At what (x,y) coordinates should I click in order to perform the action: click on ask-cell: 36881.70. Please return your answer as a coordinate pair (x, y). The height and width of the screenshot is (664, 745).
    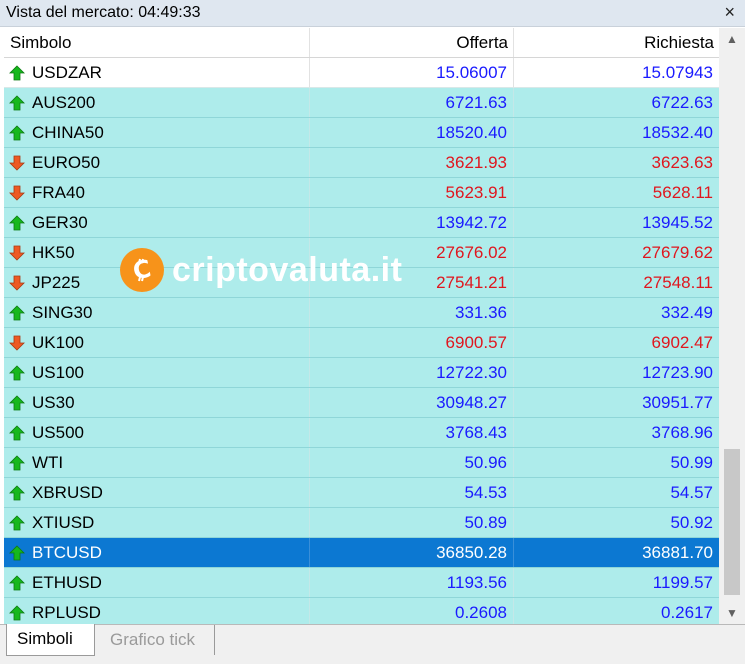
    Looking at the image, I should click on (677, 552).